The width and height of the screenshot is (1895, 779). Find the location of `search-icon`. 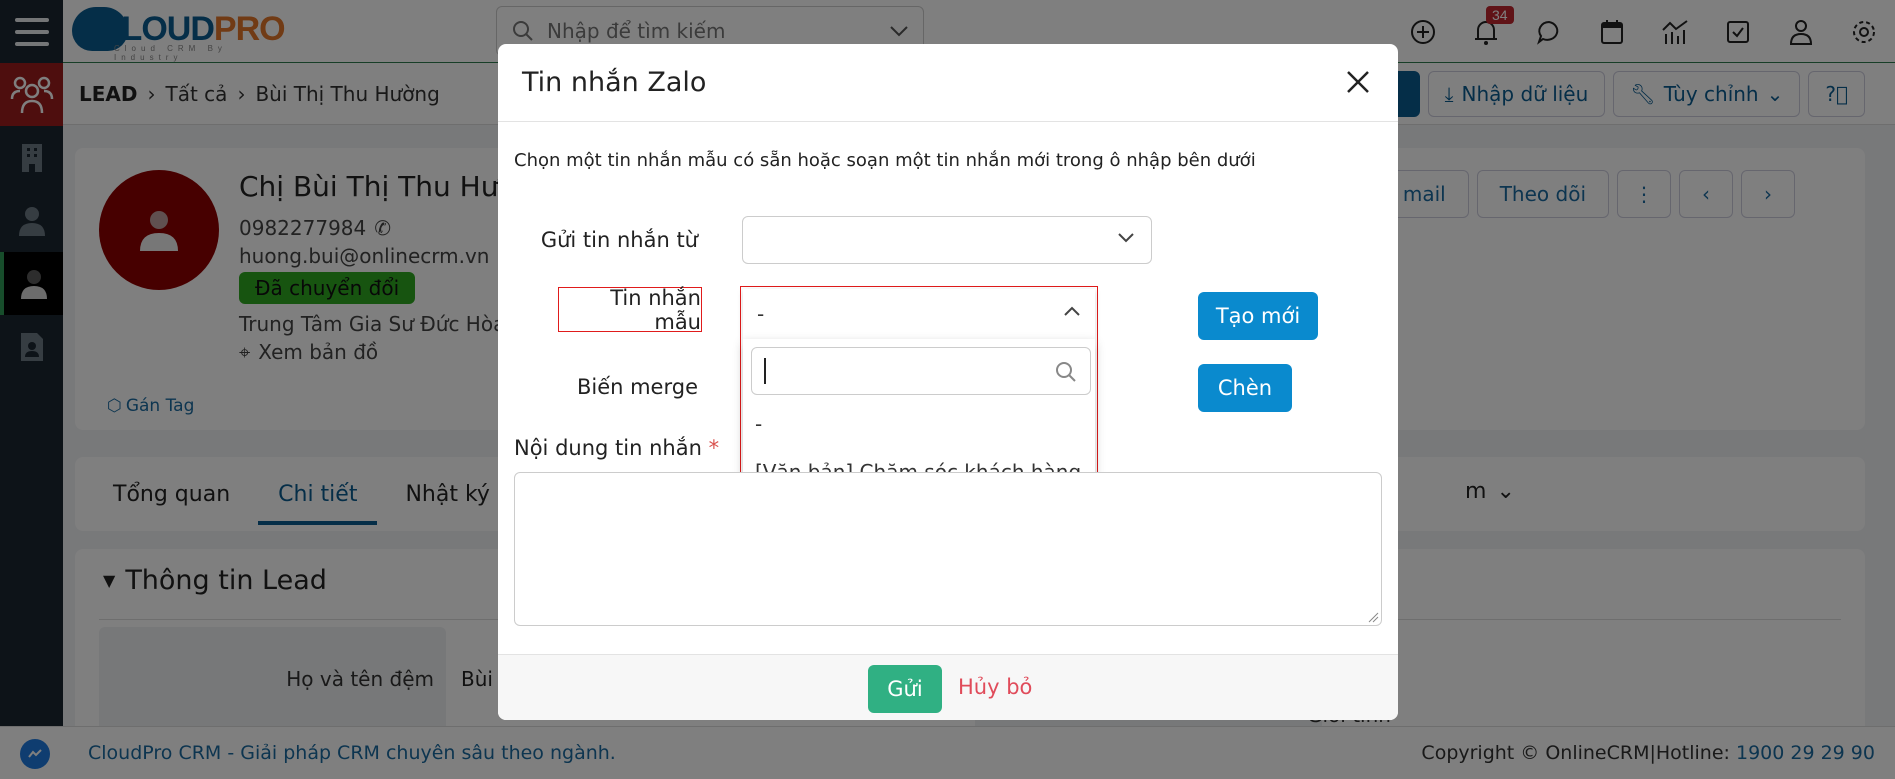

search-icon is located at coordinates (1066, 372).